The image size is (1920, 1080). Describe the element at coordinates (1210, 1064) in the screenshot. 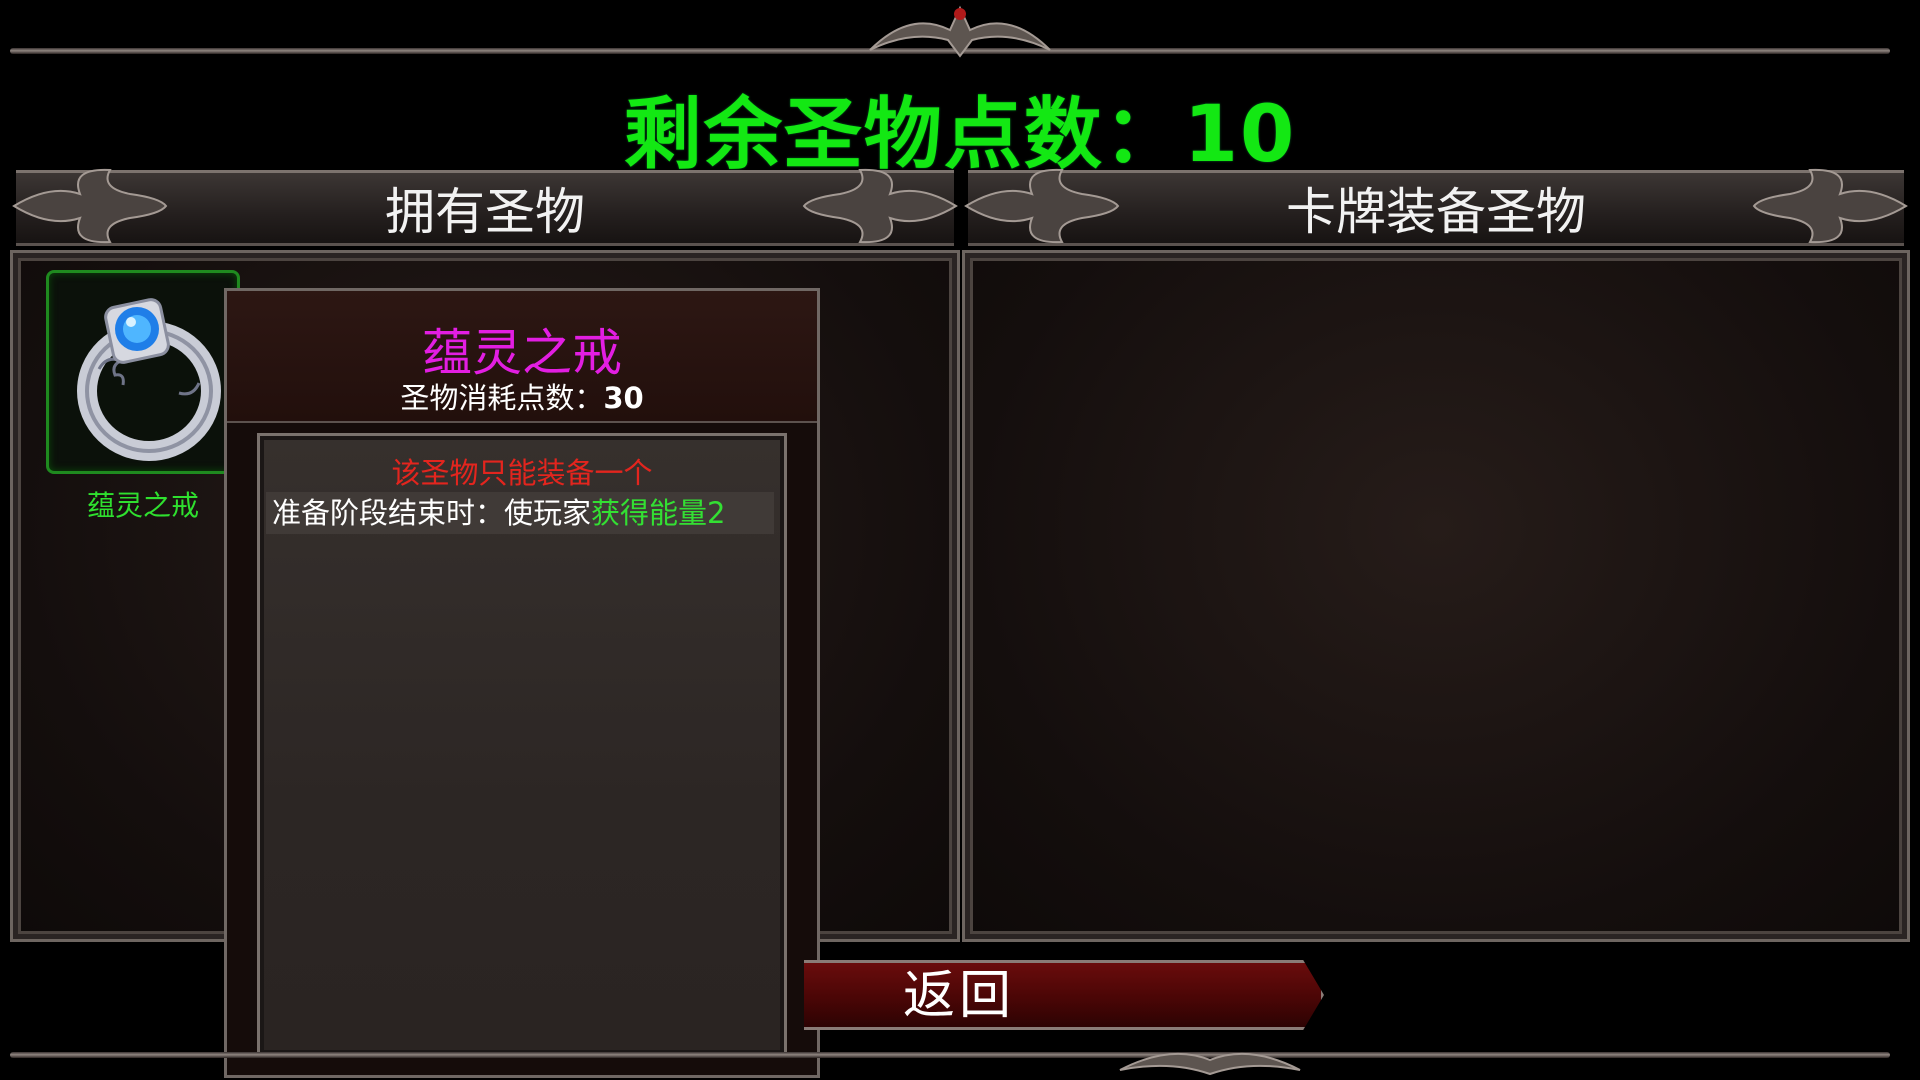

I see `bottom-crest-ornament` at that location.